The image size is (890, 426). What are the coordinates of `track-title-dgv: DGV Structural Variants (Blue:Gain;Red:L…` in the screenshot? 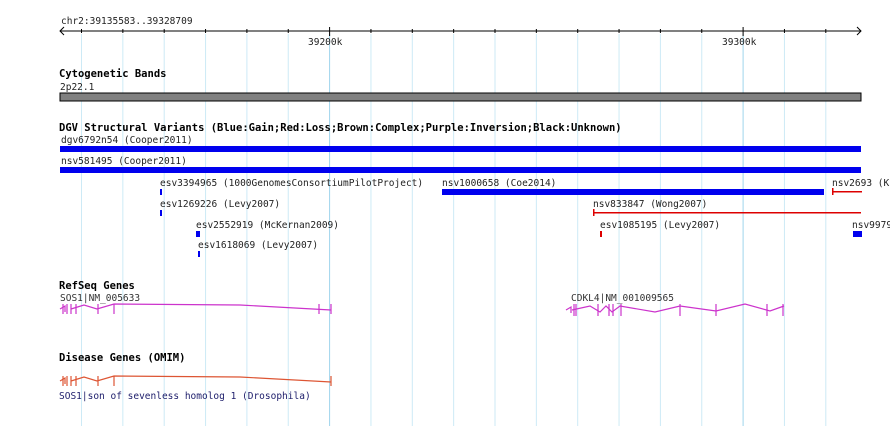 It's located at (340, 128).